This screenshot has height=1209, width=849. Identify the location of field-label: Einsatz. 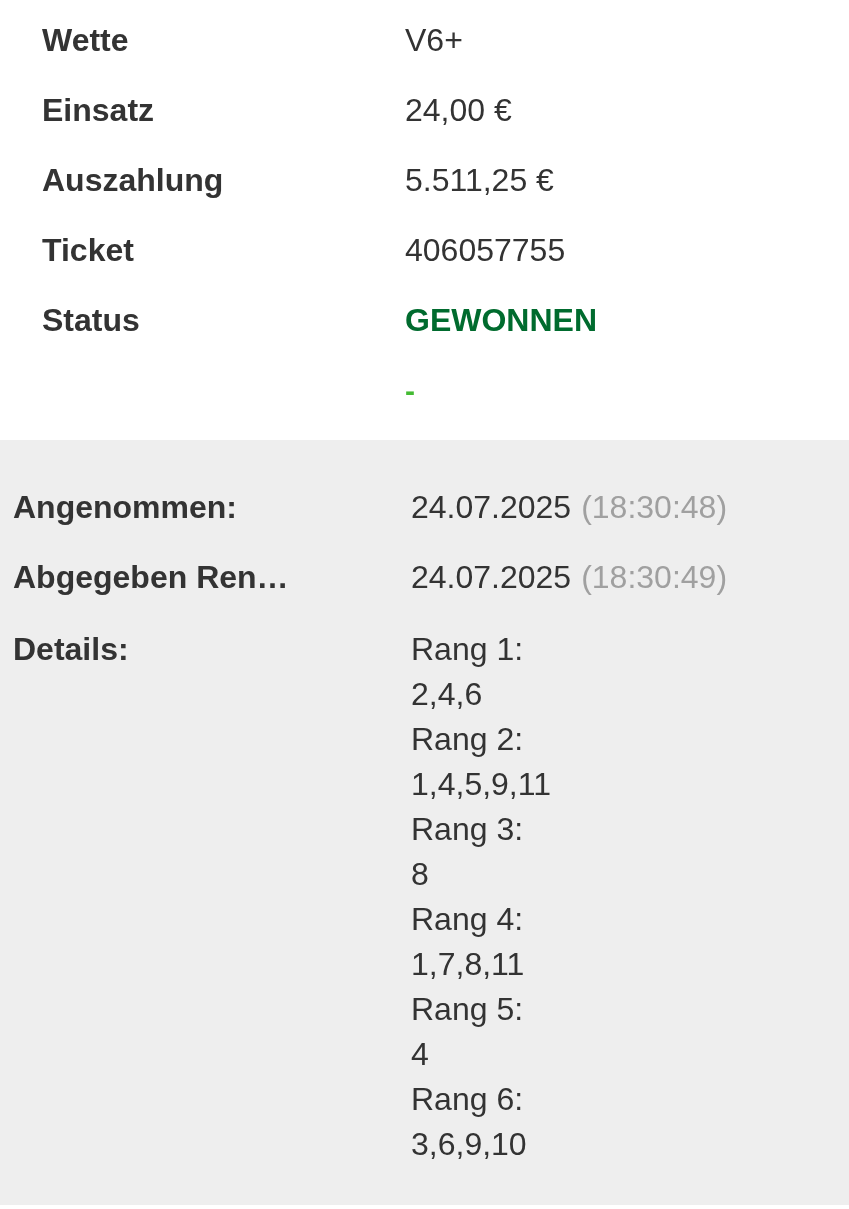
(99, 110).